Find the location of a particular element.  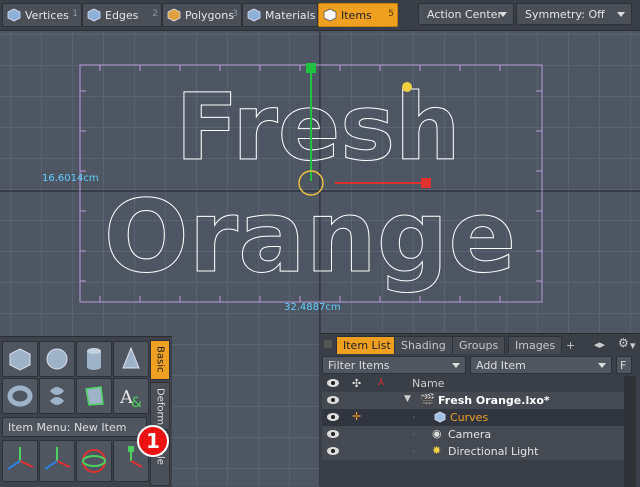

add-item-dropdown: Add Item is located at coordinates (541, 365).